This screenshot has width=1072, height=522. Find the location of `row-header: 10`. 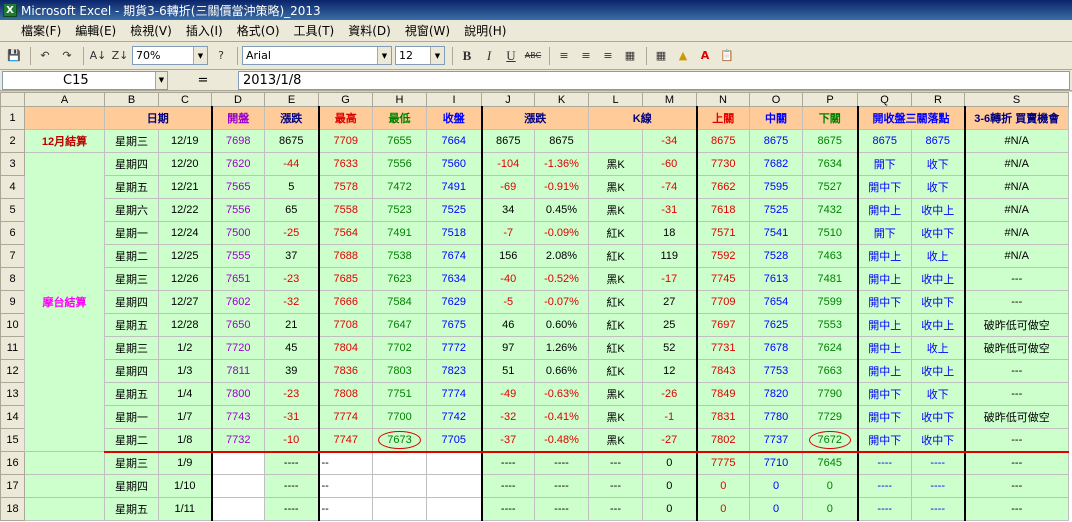

row-header: 10 is located at coordinates (12, 325).